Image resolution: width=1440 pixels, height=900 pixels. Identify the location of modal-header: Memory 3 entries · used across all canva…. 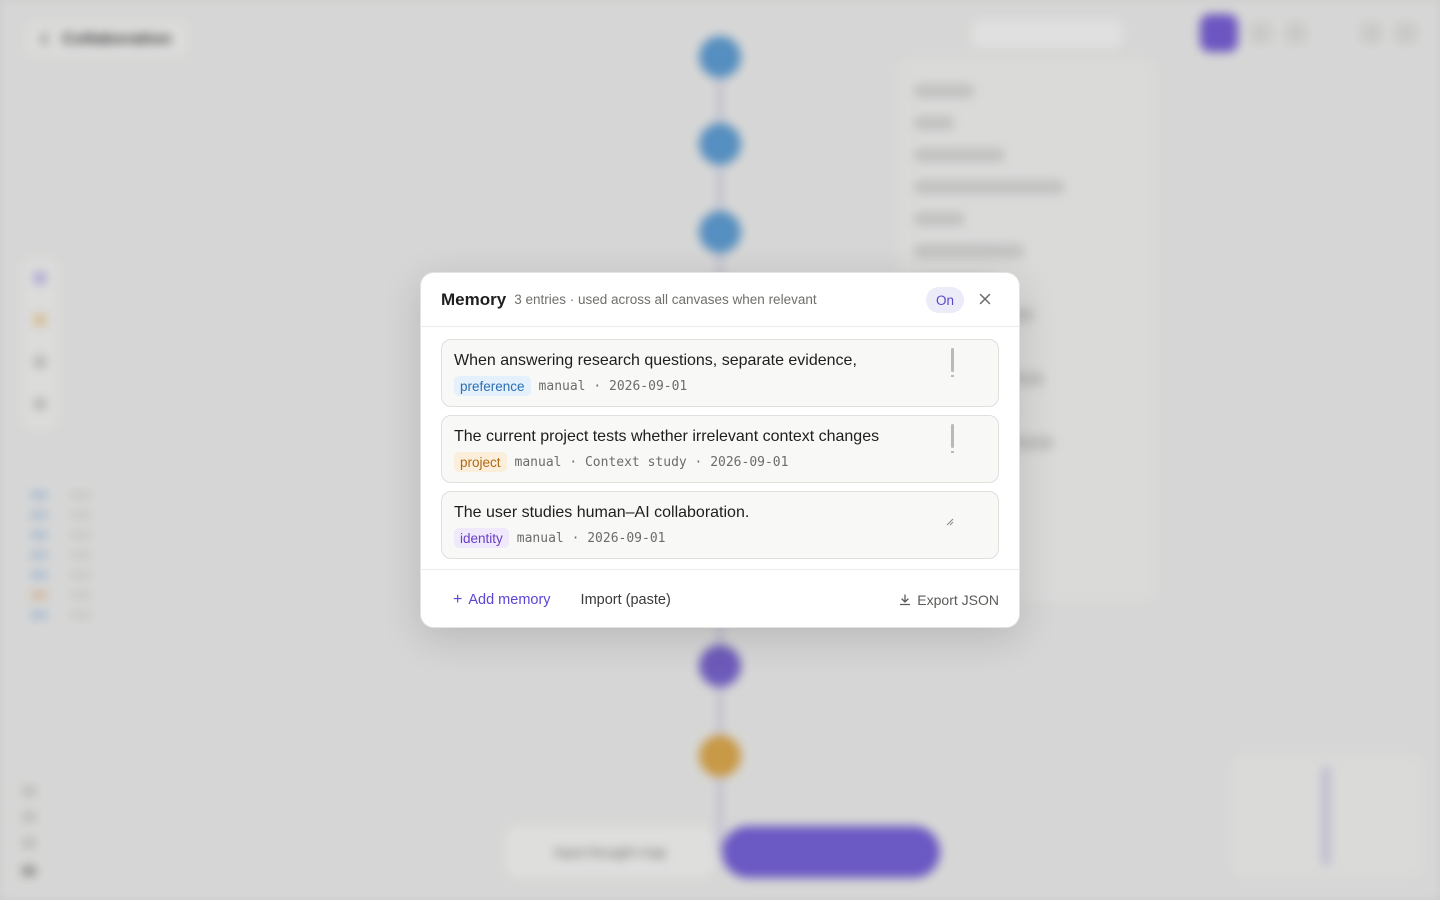
(720, 300).